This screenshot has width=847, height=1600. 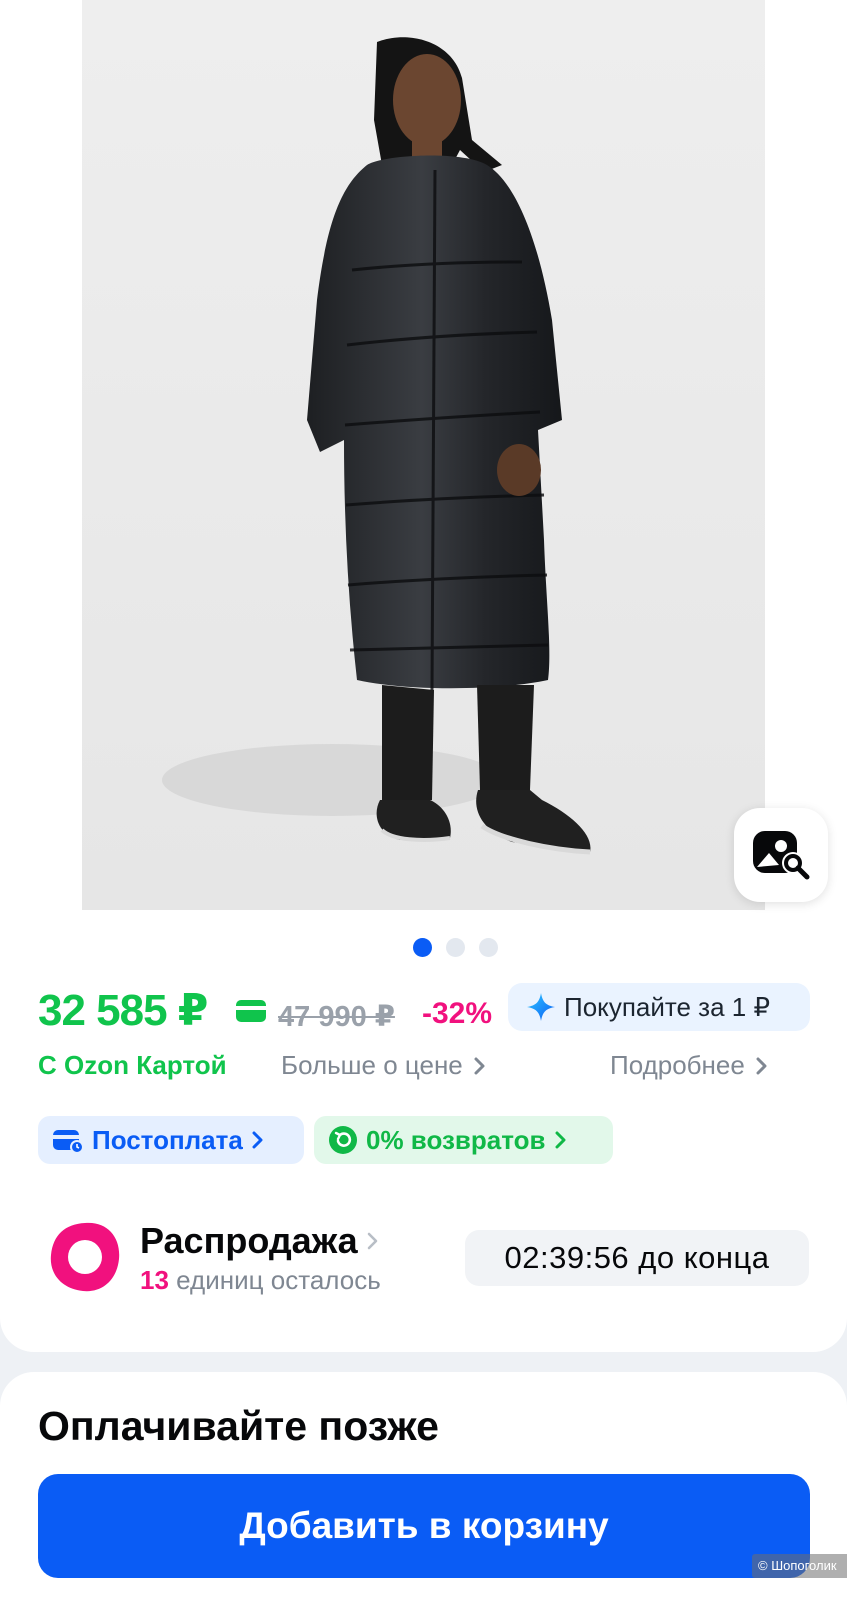 What do you see at coordinates (667, 1006) in the screenshot?
I see `promo-label: Покупайте за 1 ₽` at bounding box center [667, 1006].